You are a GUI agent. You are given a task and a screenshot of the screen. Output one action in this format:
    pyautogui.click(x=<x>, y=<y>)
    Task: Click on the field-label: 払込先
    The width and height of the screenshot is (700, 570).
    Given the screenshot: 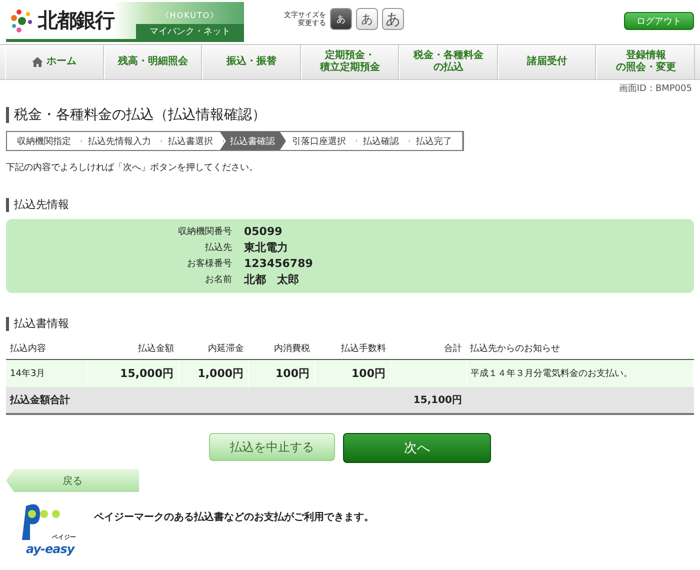 What is the action you would take?
    pyautogui.click(x=218, y=248)
    